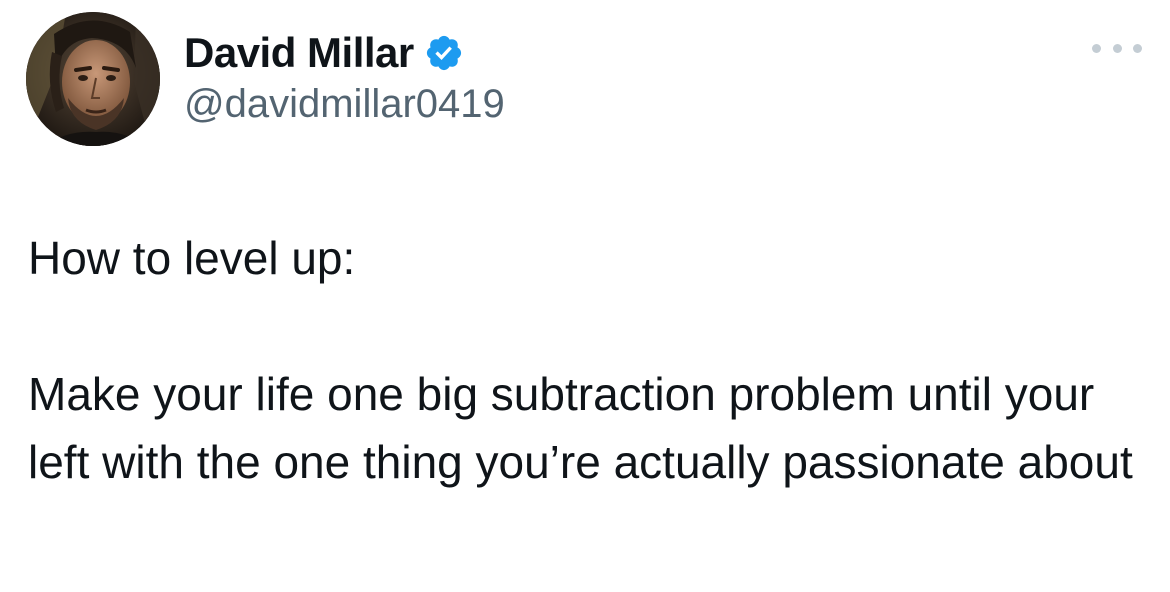 The width and height of the screenshot is (1170, 592). I want to click on avatar, so click(93, 79).